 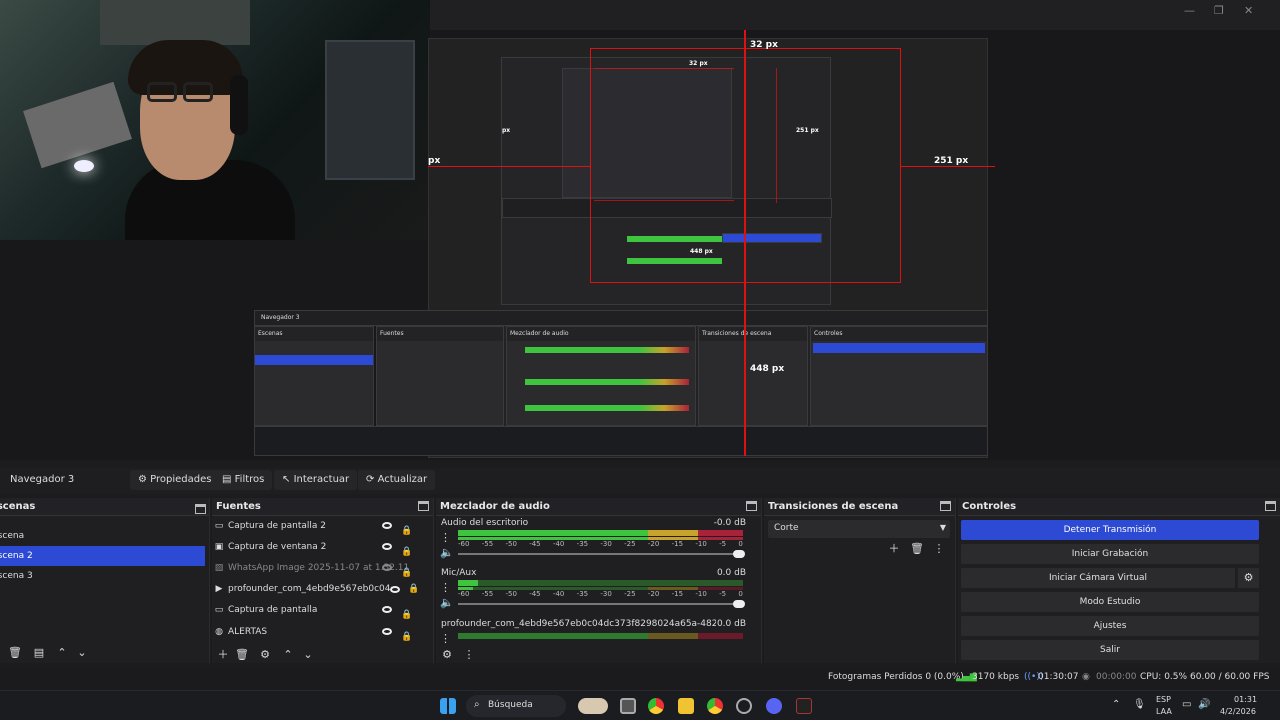 I want to click on maximize-icon: ❐, so click(x=1219, y=10).